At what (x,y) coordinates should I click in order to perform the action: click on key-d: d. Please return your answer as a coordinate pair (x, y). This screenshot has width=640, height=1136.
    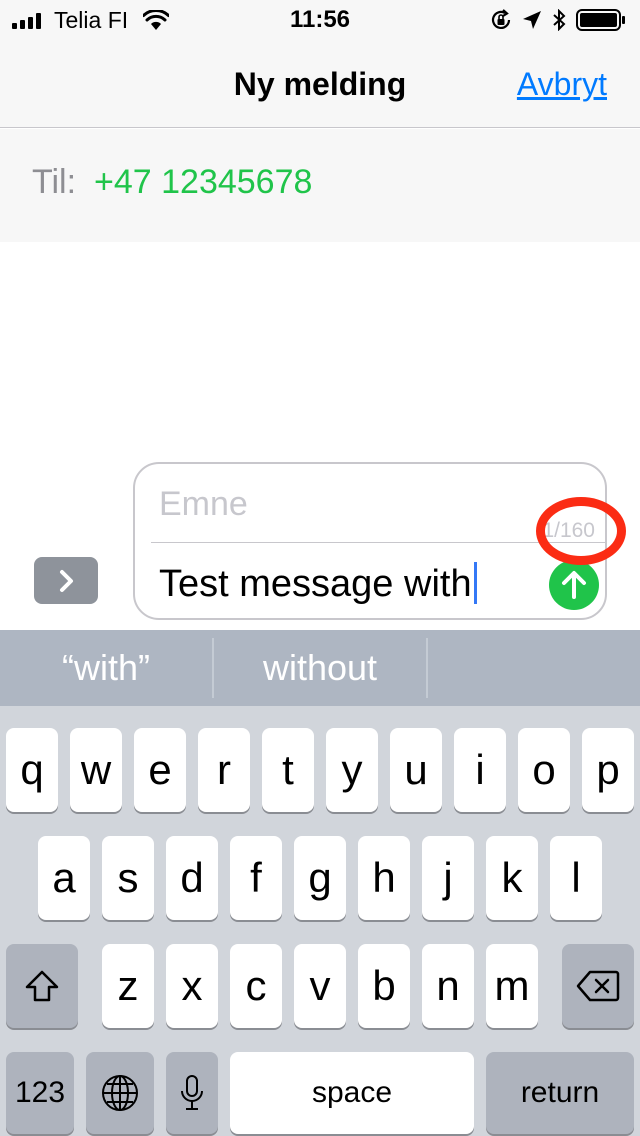
    Looking at the image, I should click on (192, 878).